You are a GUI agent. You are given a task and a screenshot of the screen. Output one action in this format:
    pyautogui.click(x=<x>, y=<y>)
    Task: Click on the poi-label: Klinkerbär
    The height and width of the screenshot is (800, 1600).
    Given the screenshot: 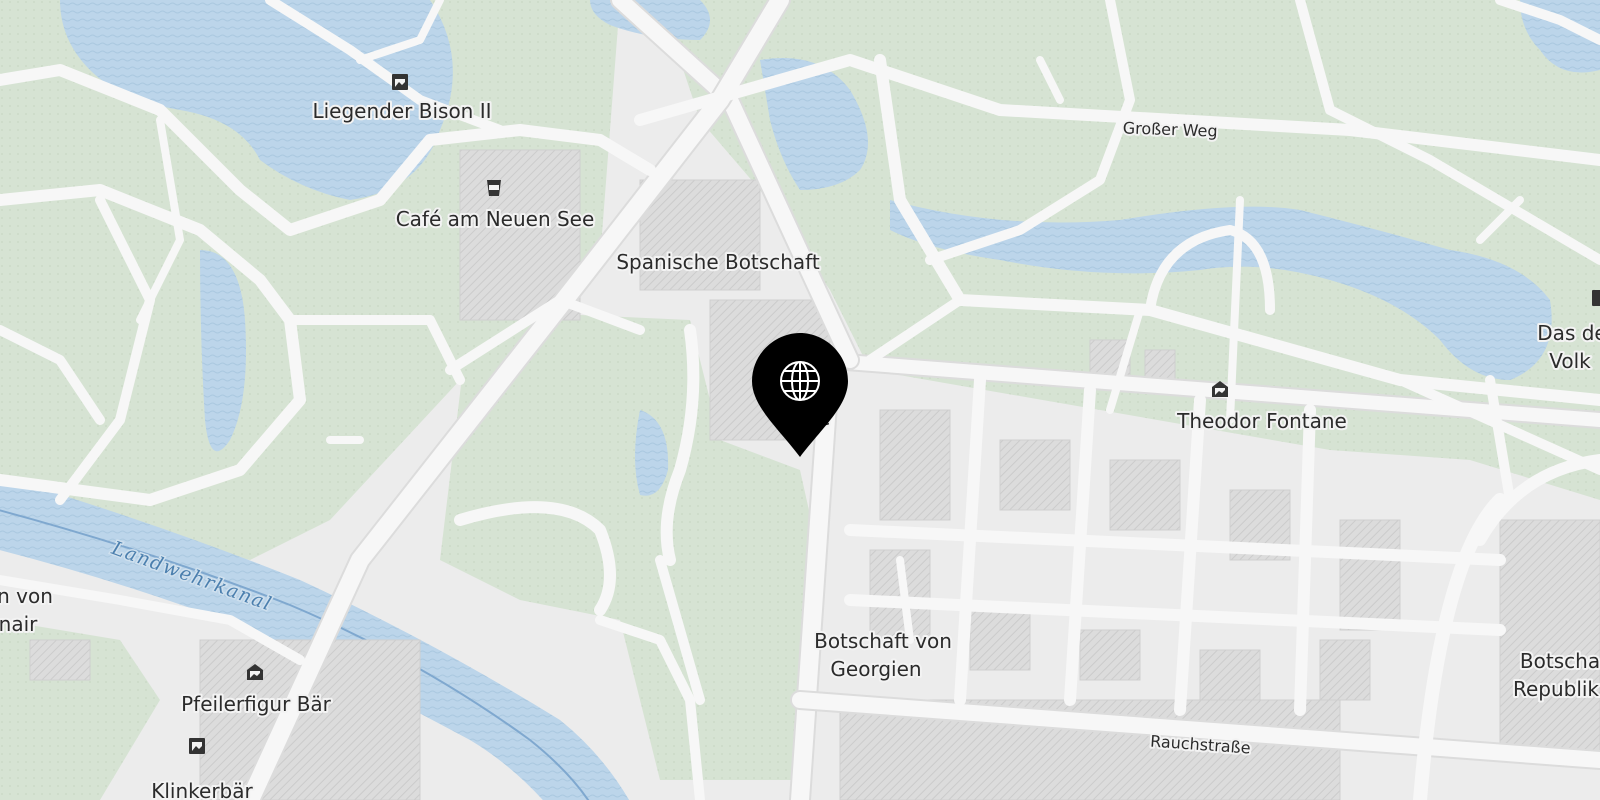 What is the action you would take?
    pyautogui.click(x=202, y=788)
    